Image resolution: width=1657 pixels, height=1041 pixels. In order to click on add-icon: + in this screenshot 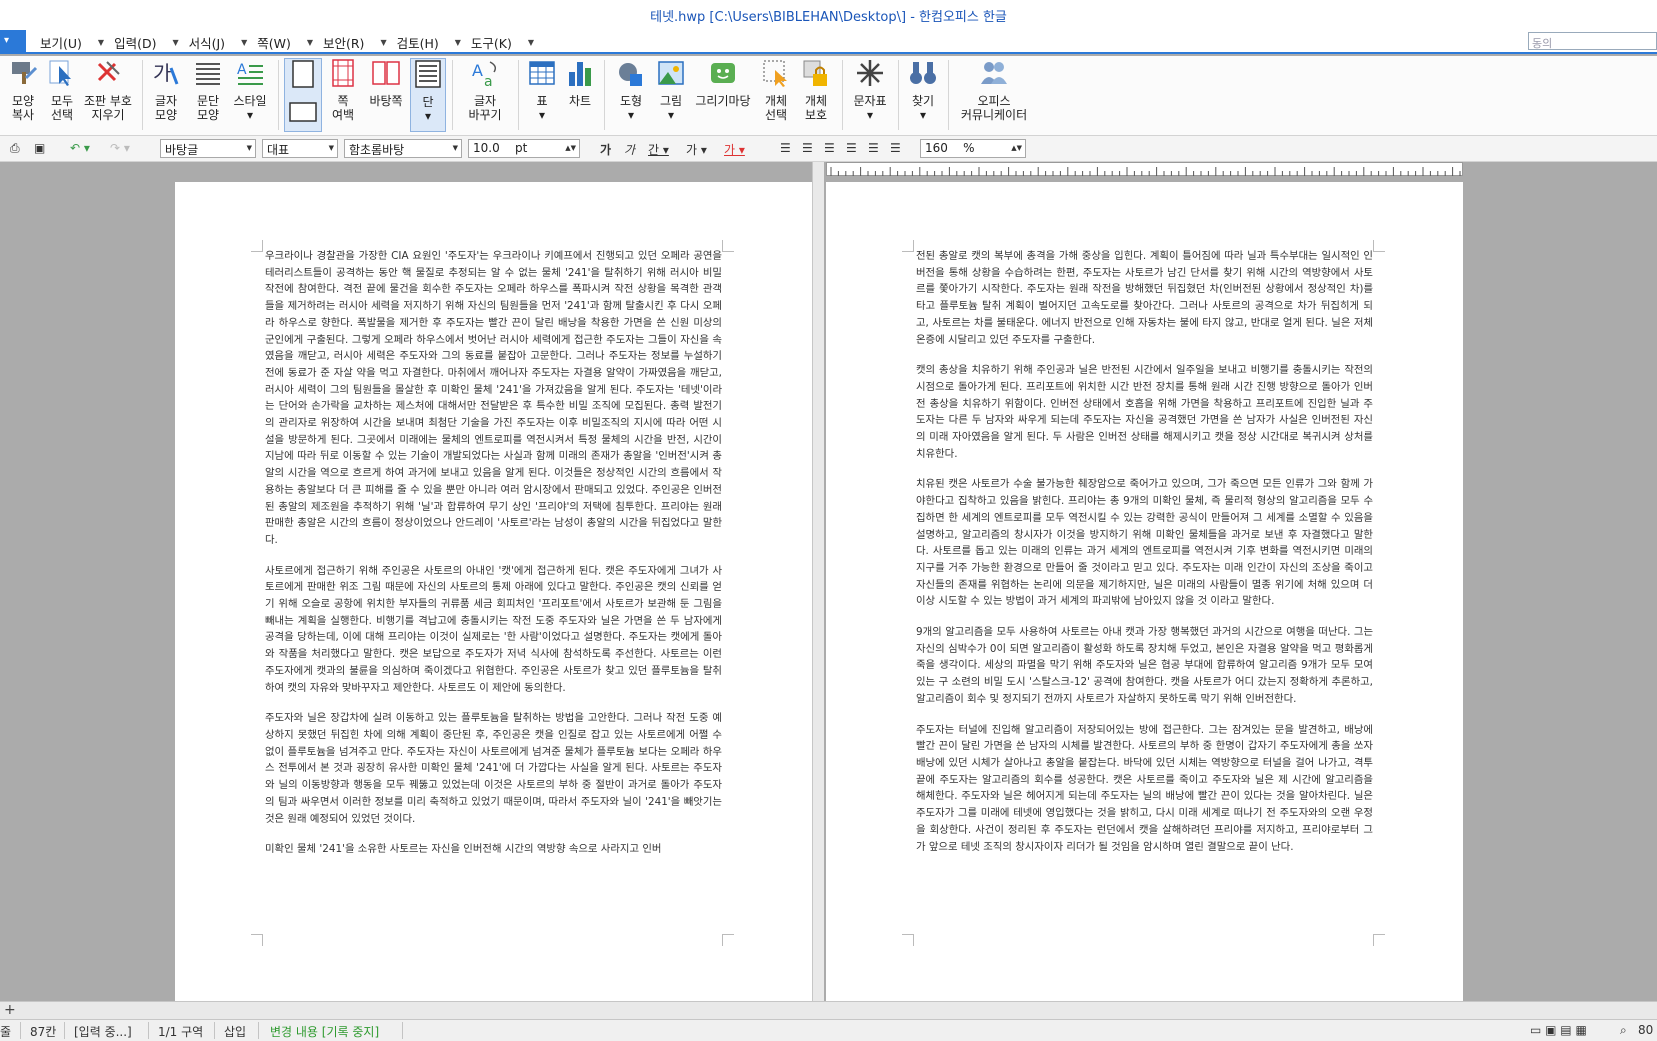, I will do `click(10, 1010)`.